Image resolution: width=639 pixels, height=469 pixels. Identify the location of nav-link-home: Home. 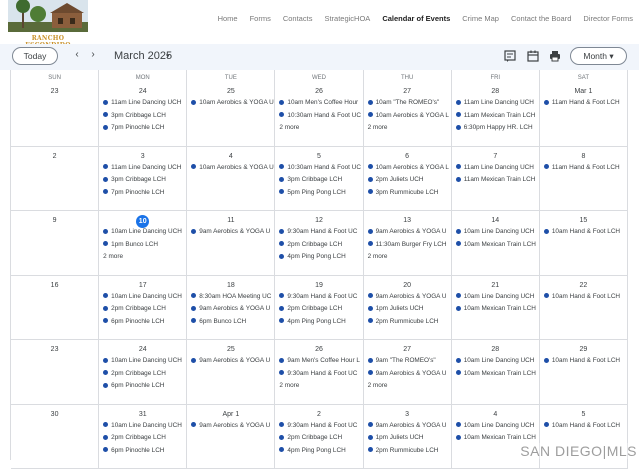
(228, 18).